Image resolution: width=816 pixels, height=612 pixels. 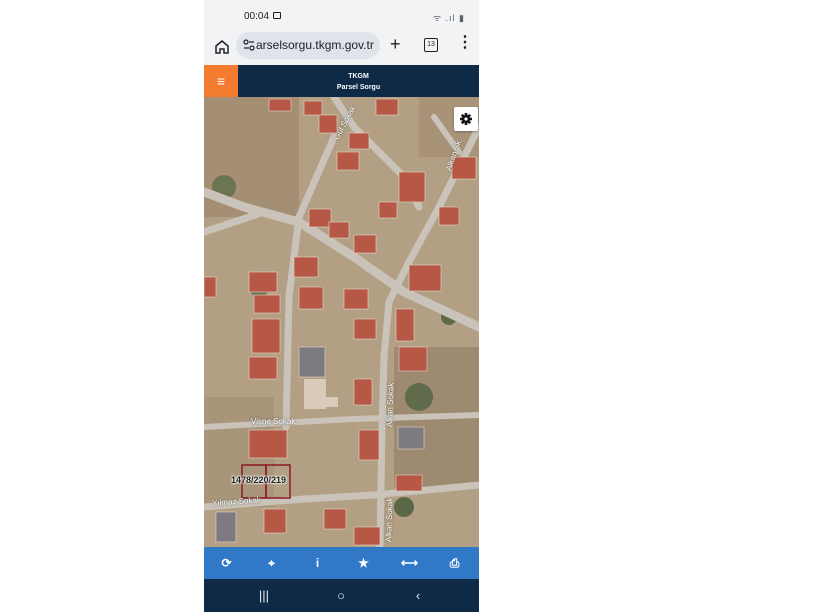 I want to click on home-nav-icon: ○, so click(x=341, y=596).